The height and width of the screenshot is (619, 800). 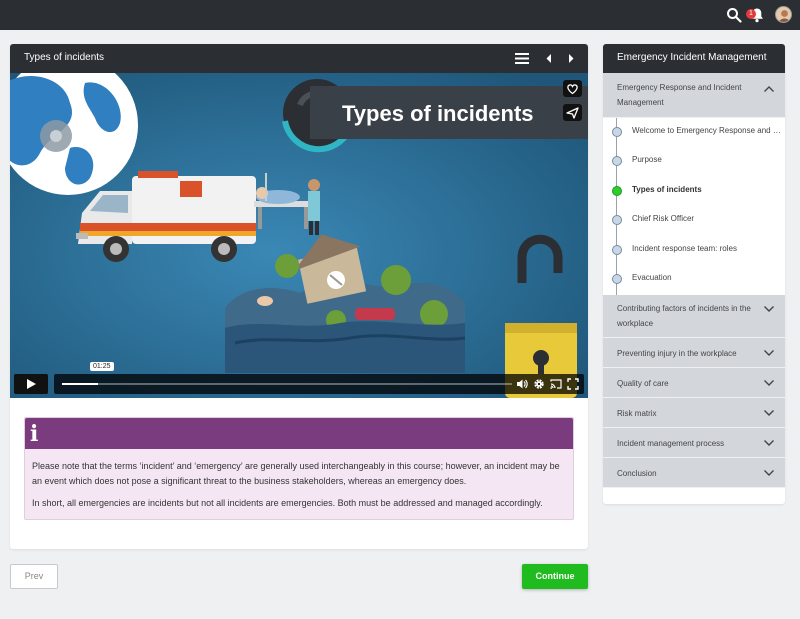 What do you see at coordinates (617, 191) in the screenshot?
I see `lesson-status-dot-active` at bounding box center [617, 191].